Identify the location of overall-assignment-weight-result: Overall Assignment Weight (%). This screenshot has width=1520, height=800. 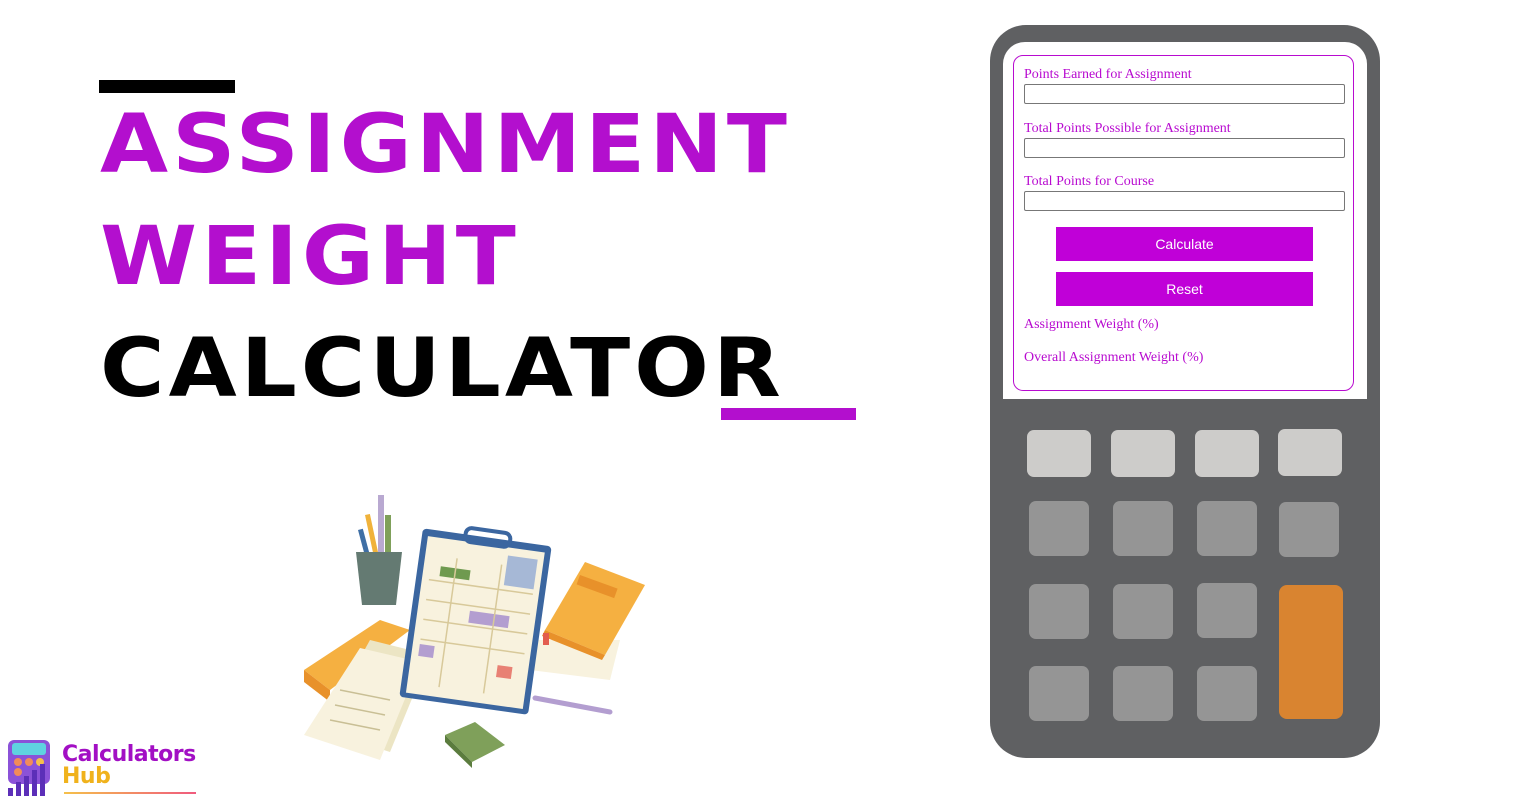
(1114, 357).